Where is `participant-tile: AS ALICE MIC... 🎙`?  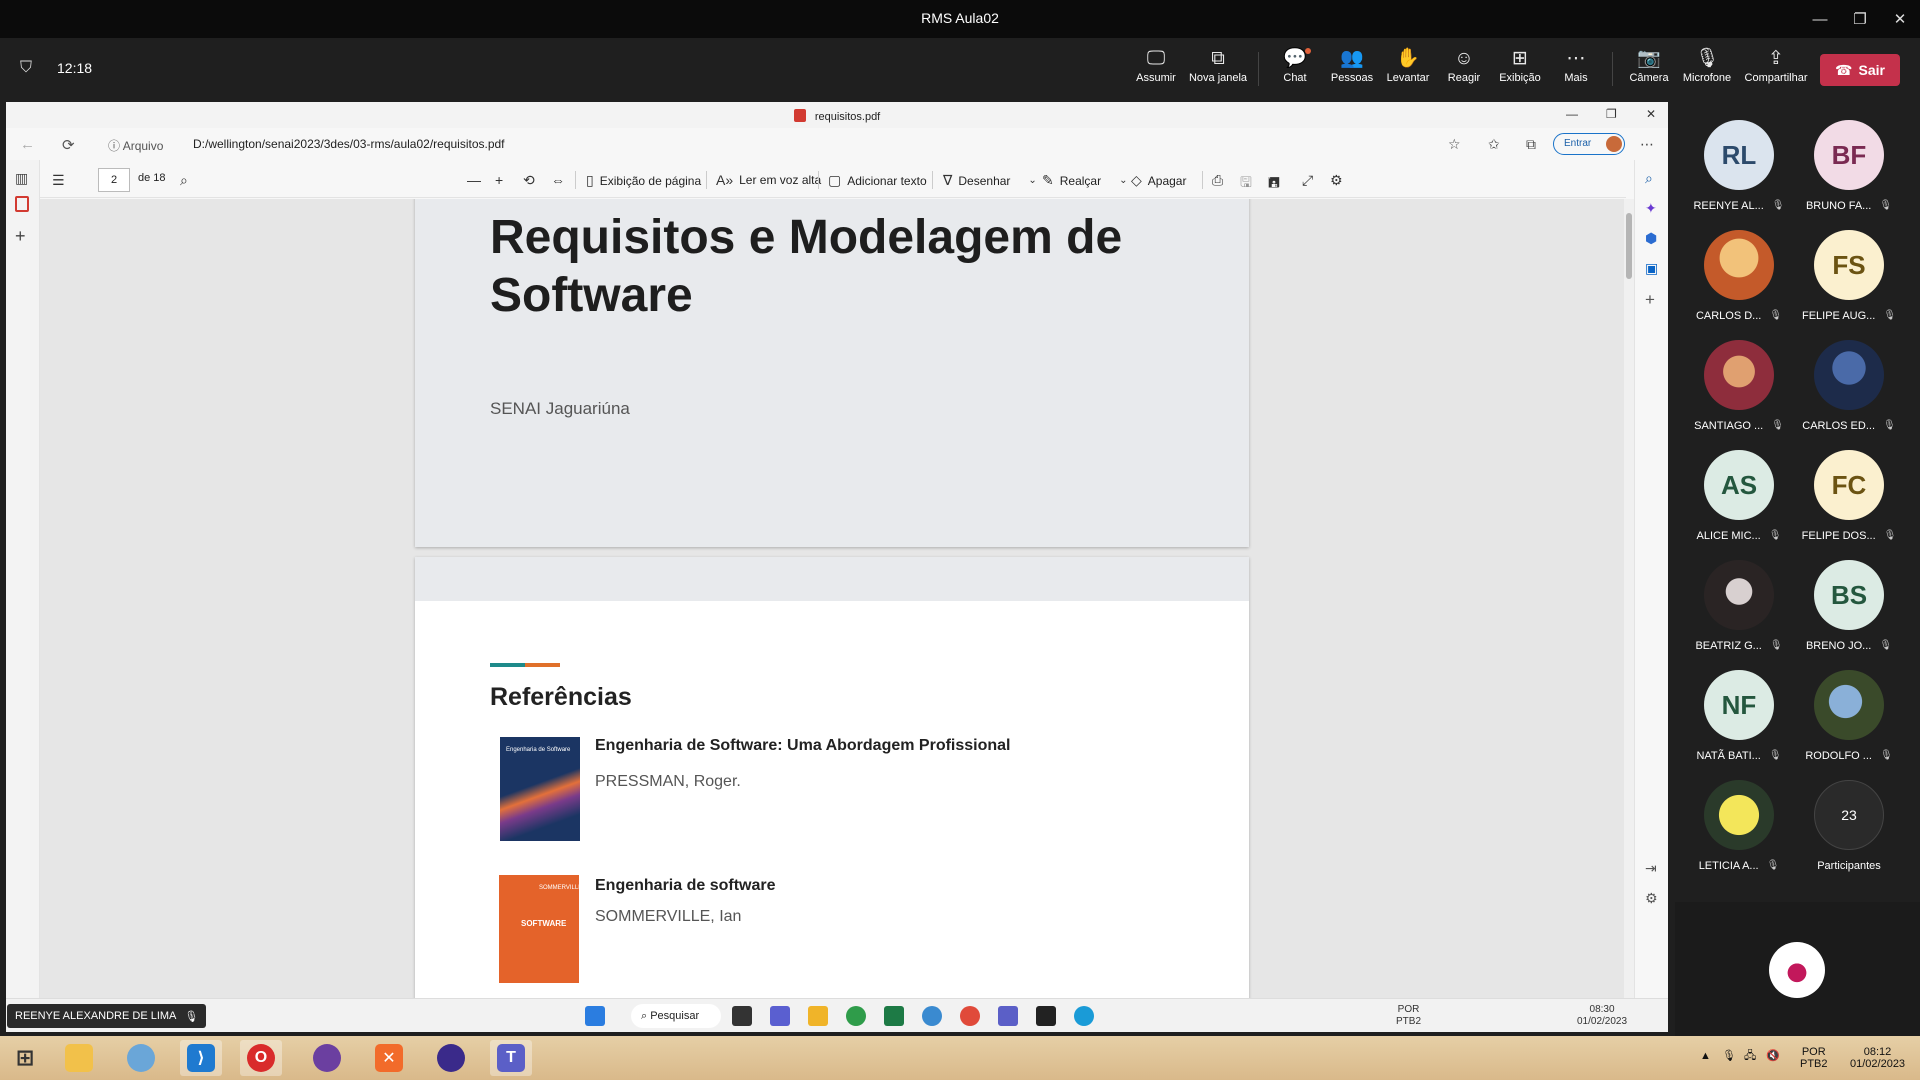
participant-tile: AS ALICE MIC... 🎙 is located at coordinates (1739, 496).